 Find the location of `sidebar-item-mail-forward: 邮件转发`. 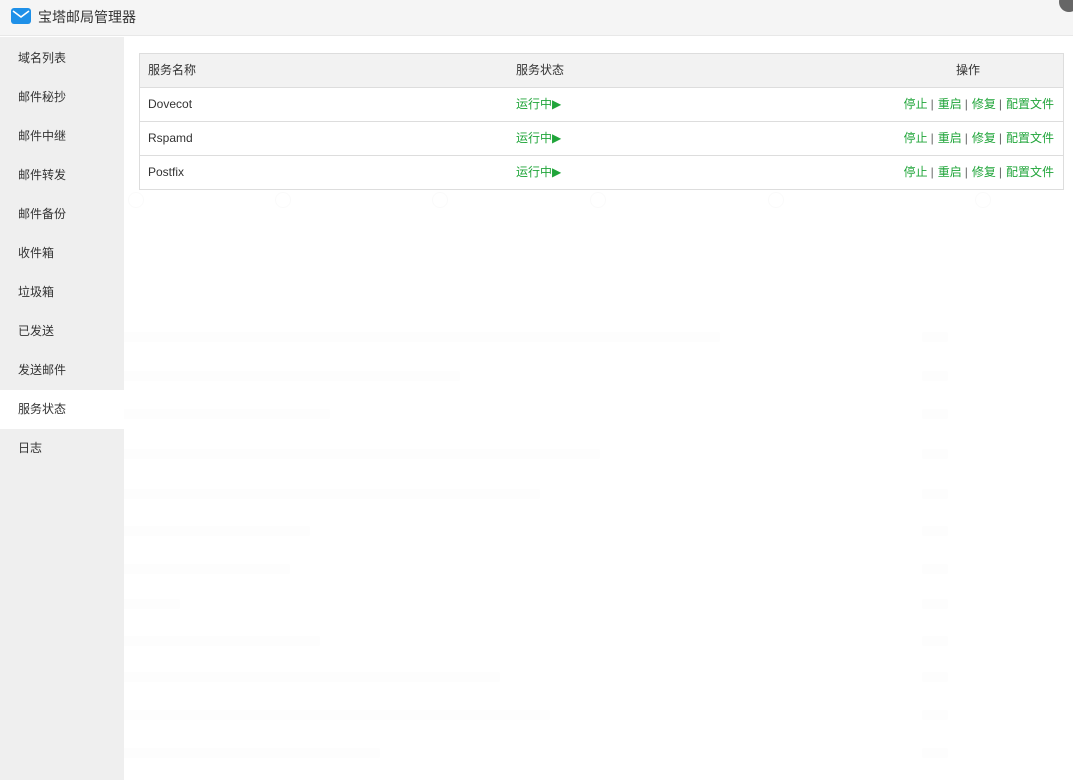

sidebar-item-mail-forward: 邮件转发 is located at coordinates (62, 175).